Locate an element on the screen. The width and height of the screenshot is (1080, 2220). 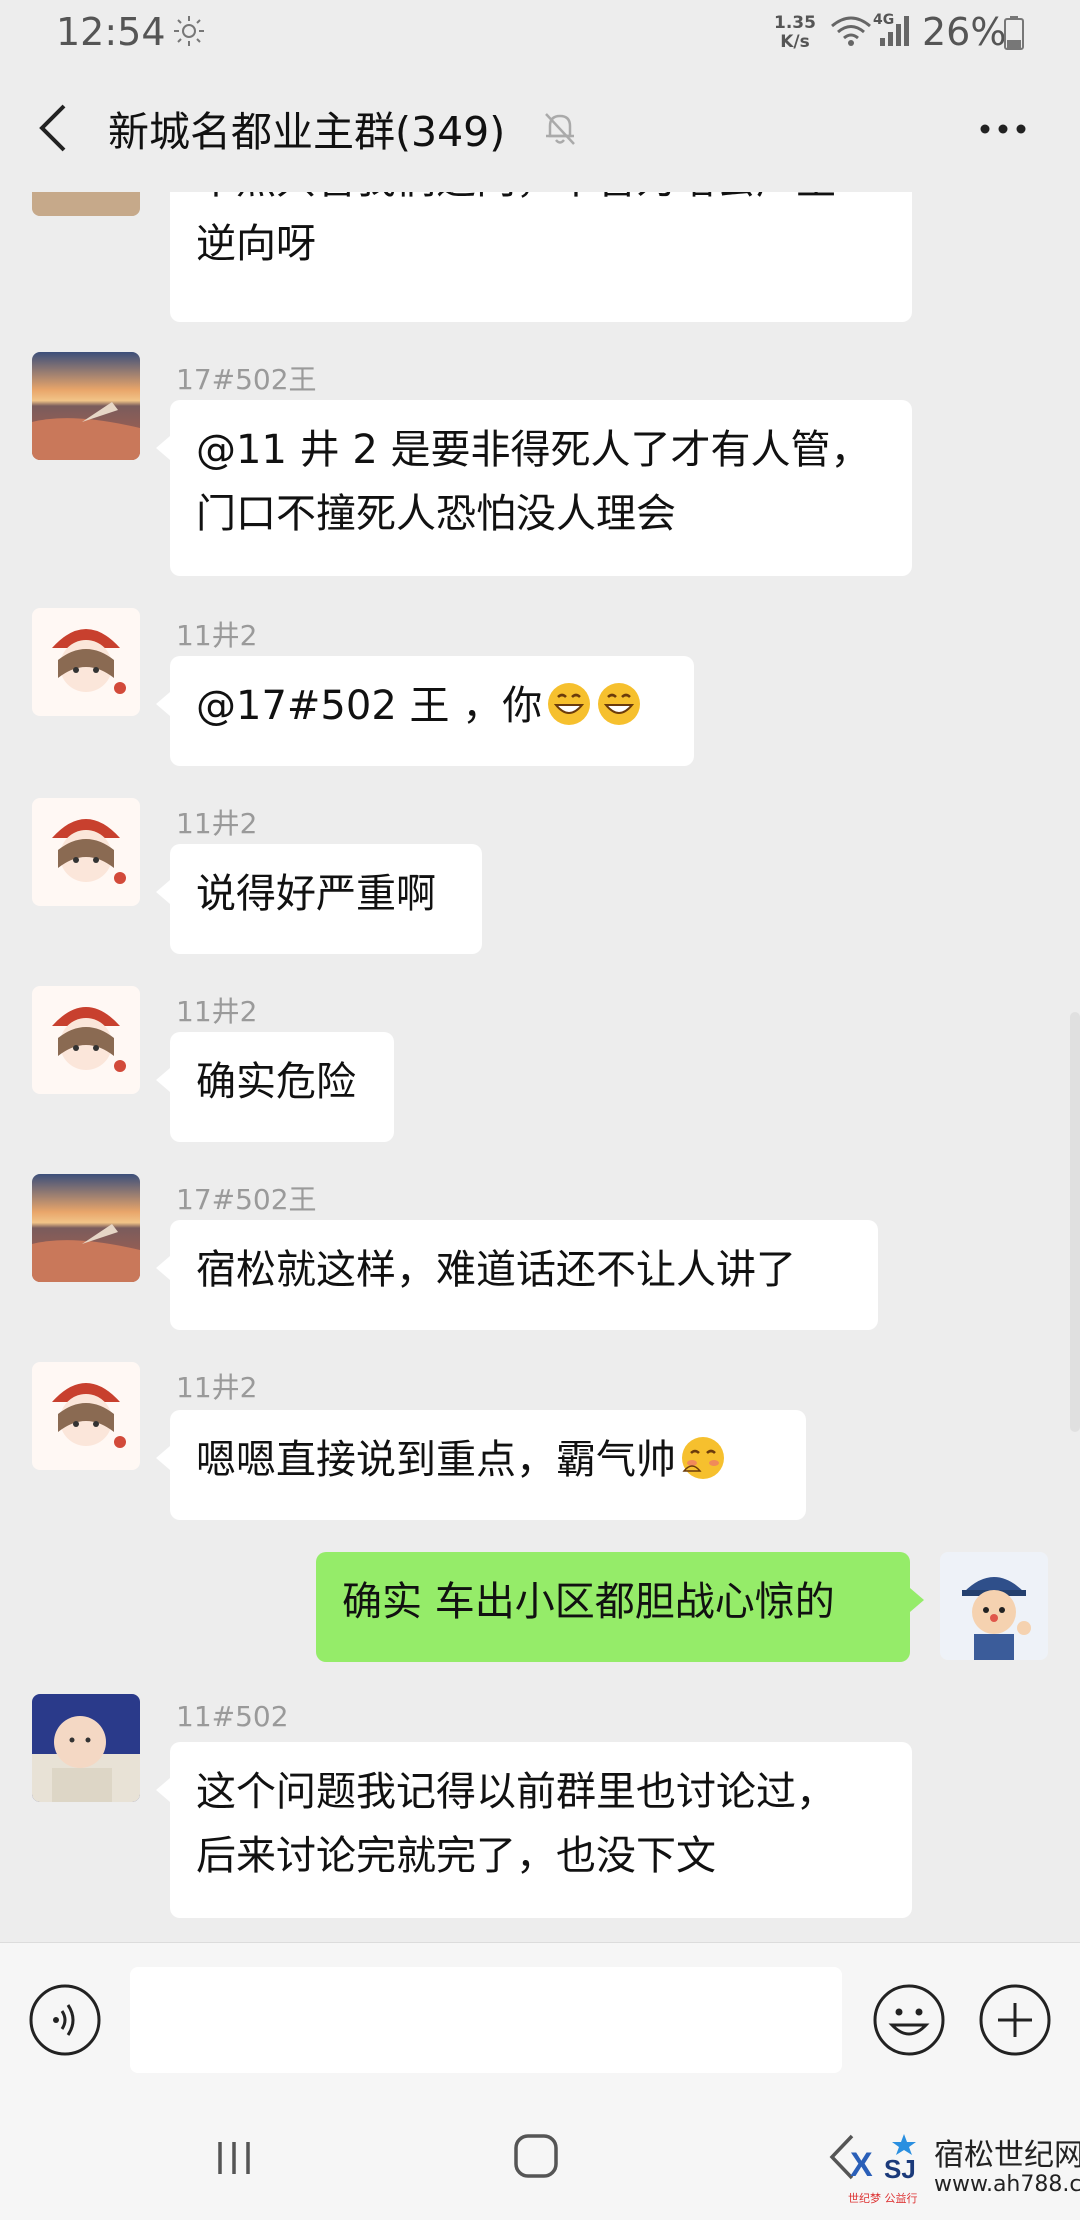
message-bubble: 说得好严重啊 is located at coordinates (319, 899).